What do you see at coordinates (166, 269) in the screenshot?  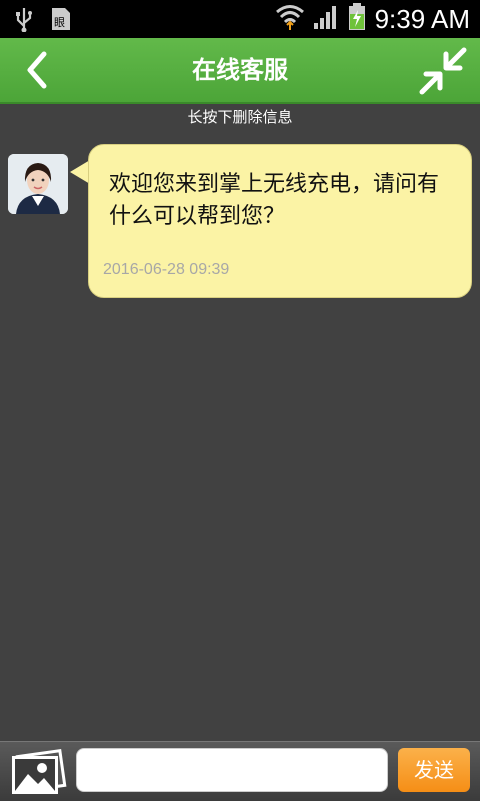 I see `message-timestamp: 2016-06-28 09:39` at bounding box center [166, 269].